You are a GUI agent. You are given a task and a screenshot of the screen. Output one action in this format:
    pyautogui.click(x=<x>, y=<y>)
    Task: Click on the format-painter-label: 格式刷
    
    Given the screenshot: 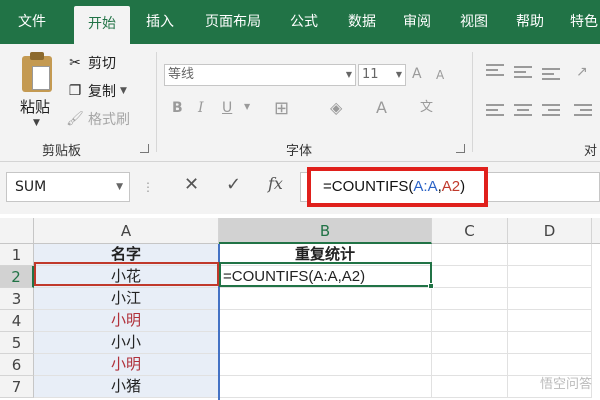 What is the action you would take?
    pyautogui.click(x=109, y=120)
    